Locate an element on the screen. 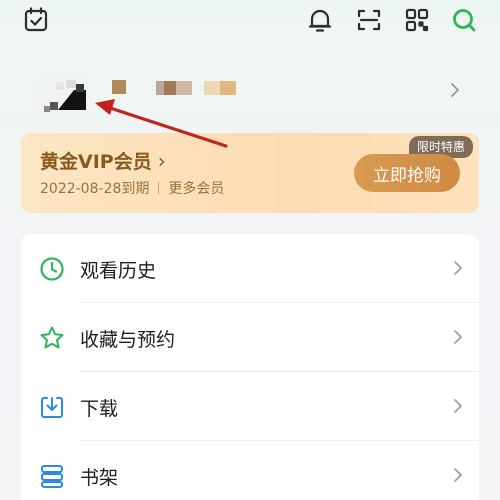  buy-now-button: 立即抢购 is located at coordinates (407, 173).